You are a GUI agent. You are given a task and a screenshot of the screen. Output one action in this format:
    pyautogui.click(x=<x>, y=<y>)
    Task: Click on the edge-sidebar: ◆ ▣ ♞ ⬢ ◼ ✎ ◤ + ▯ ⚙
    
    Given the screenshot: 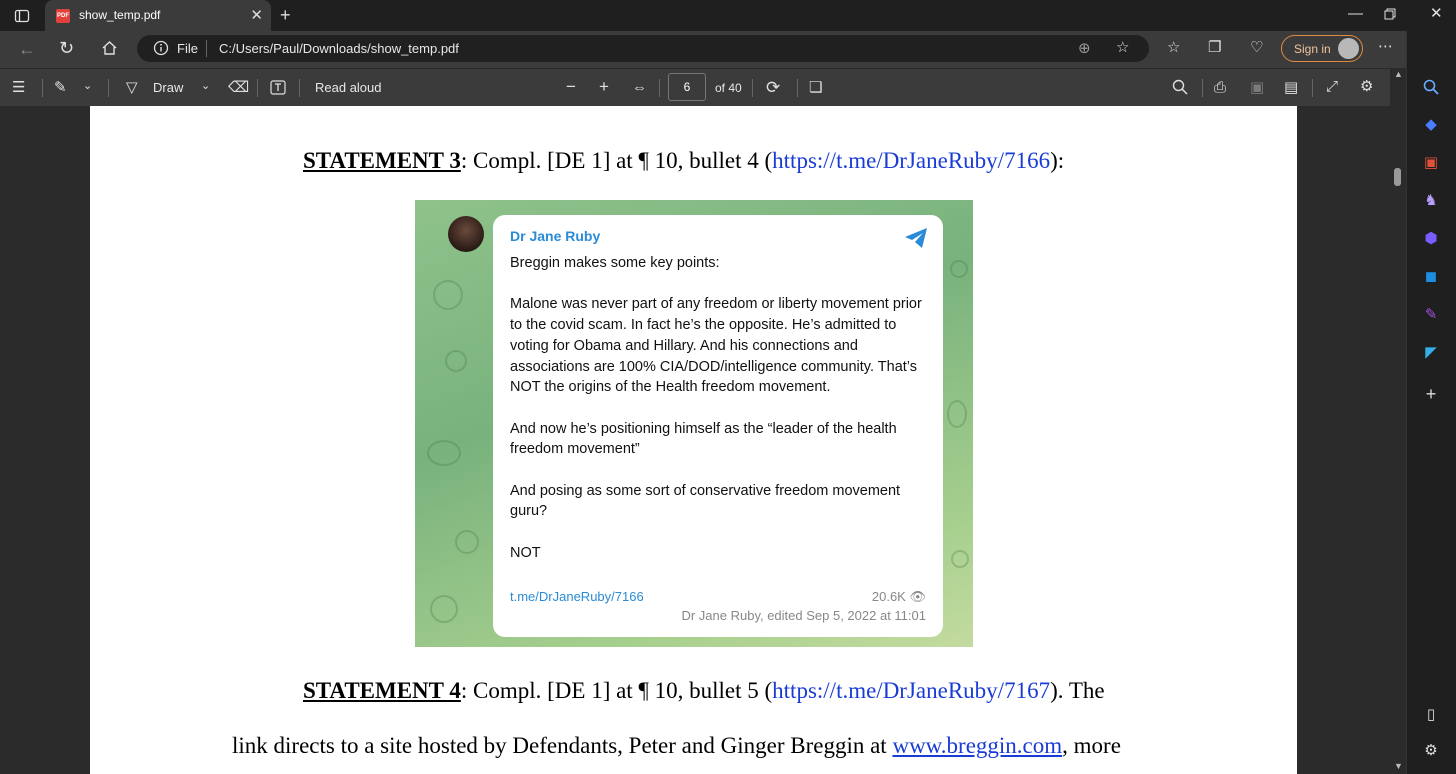 What is the action you would take?
    pyautogui.click(x=1431, y=402)
    